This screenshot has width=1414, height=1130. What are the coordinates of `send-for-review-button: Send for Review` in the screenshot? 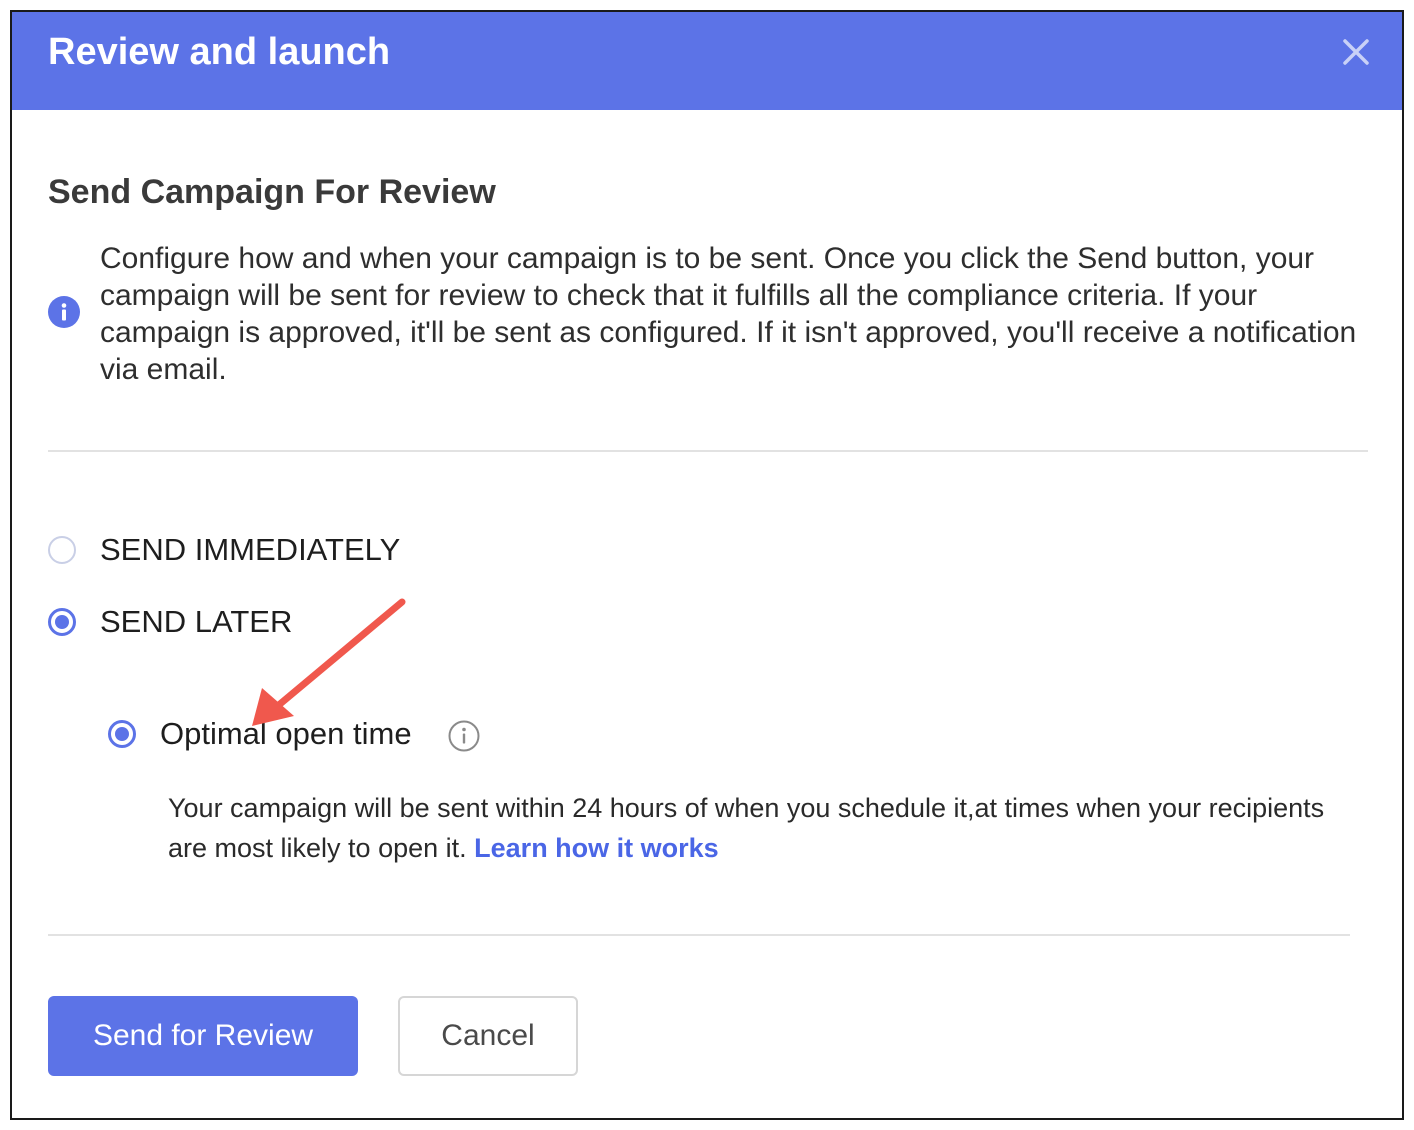 It's located at (203, 1036).